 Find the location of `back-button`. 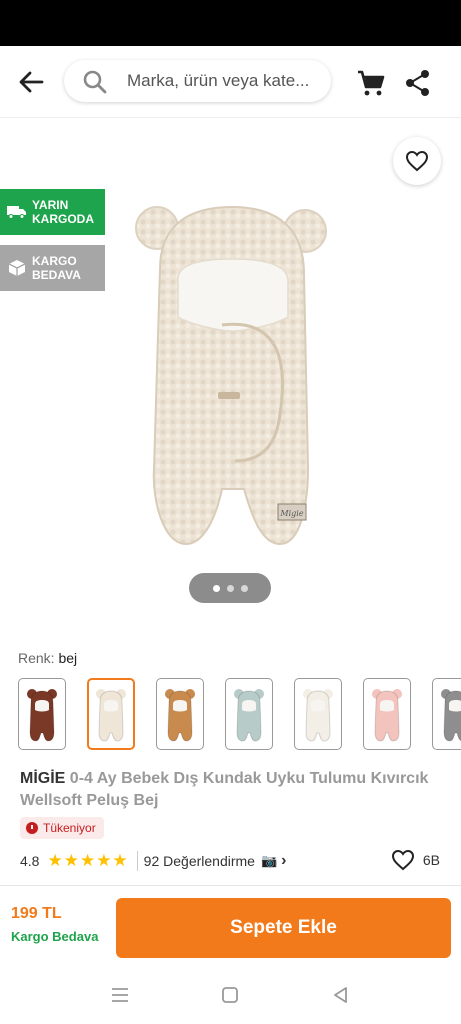

back-button is located at coordinates (31, 82).